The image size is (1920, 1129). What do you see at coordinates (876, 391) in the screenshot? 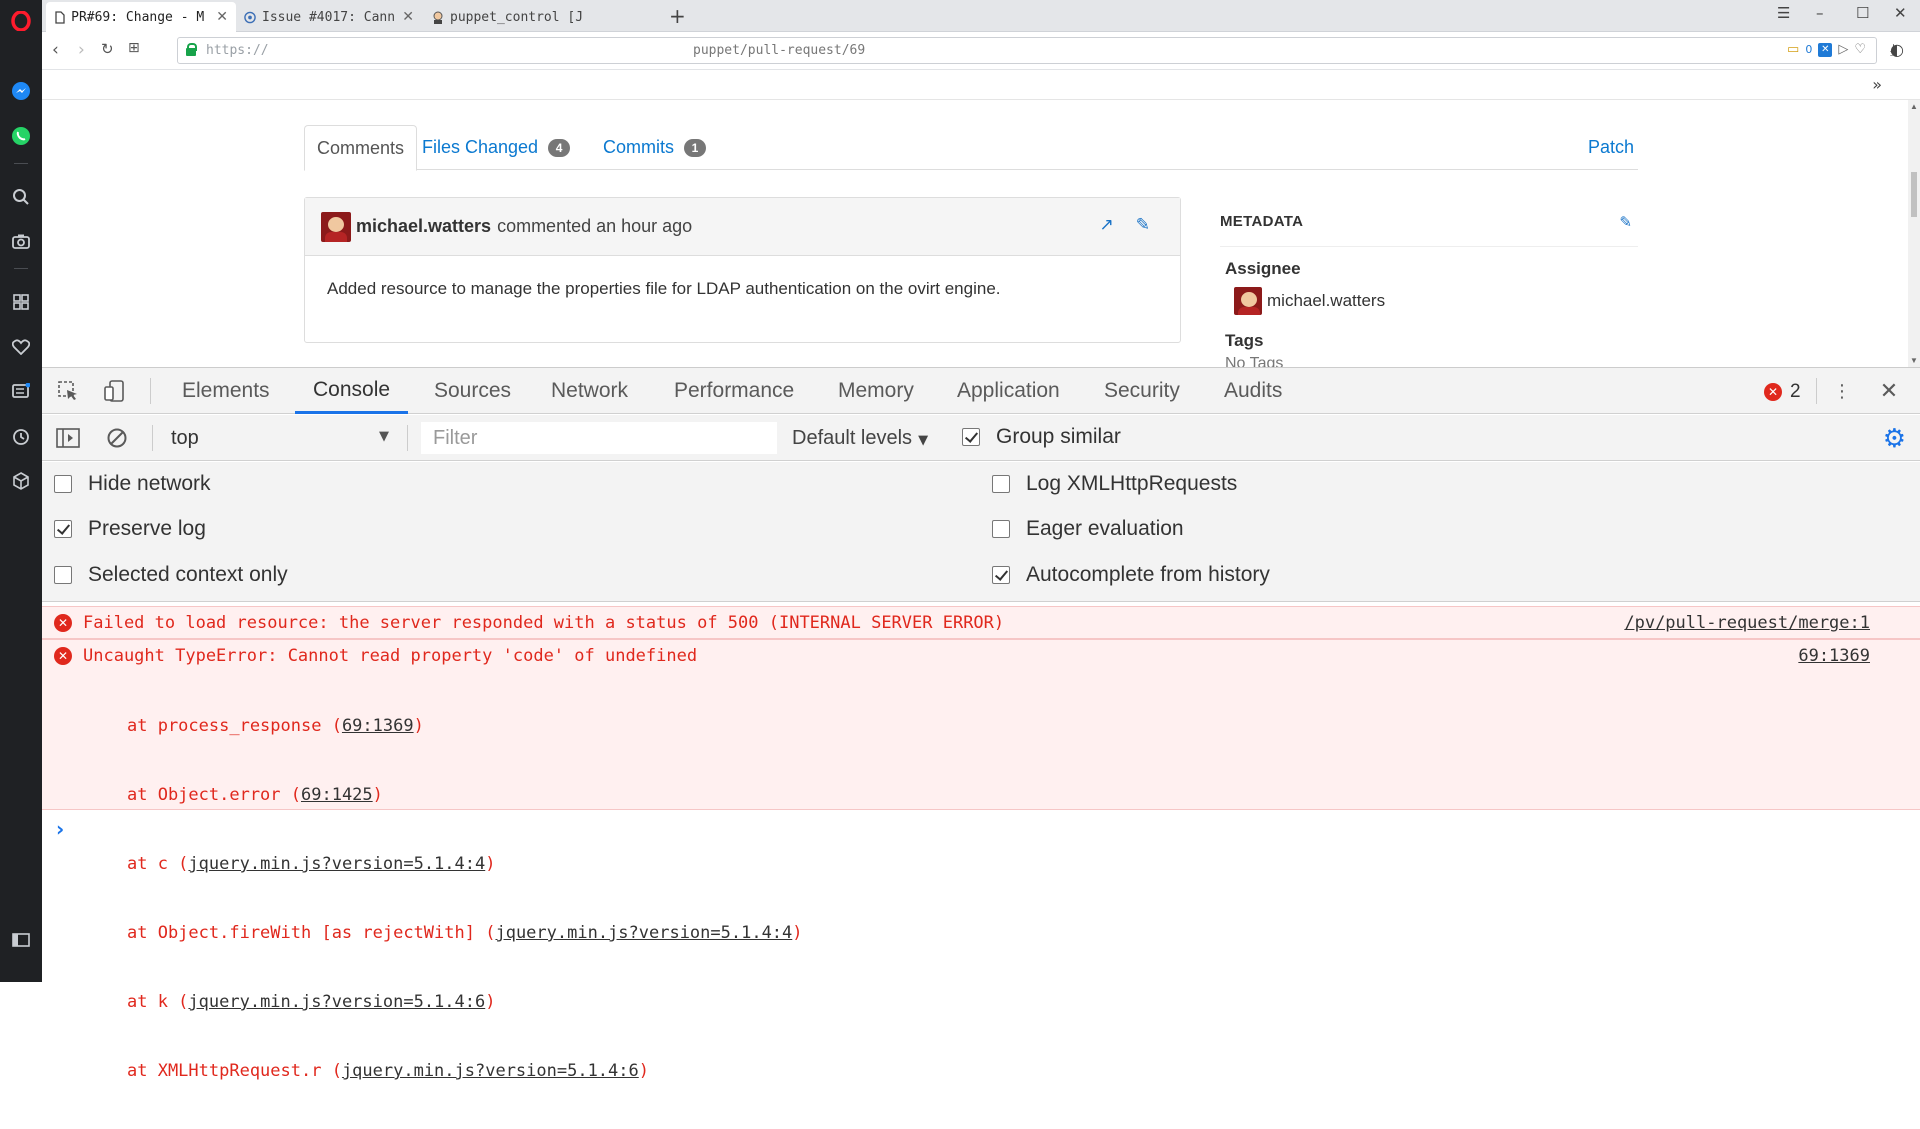
I see `devtools-tab-memory: Memory` at bounding box center [876, 391].